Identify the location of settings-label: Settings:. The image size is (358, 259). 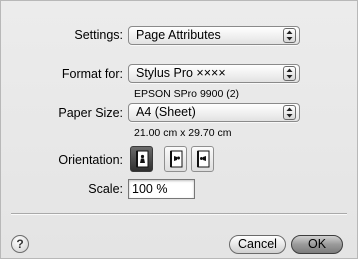
(98, 35).